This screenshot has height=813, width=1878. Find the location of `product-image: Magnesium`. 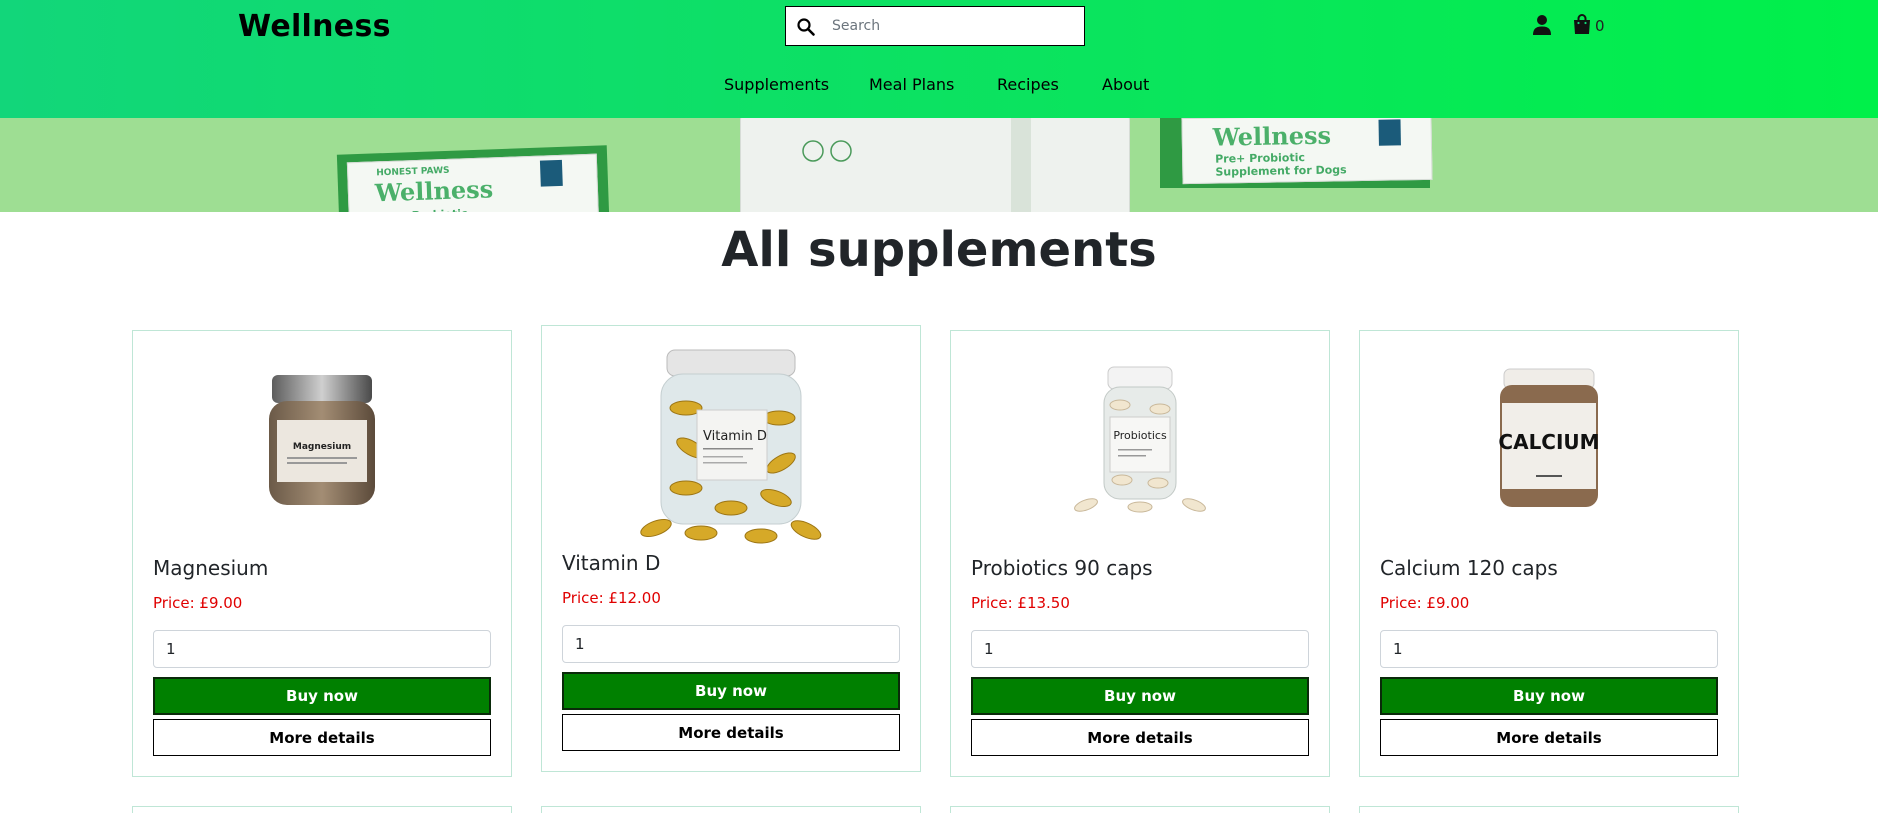

product-image: Magnesium is located at coordinates (322, 440).